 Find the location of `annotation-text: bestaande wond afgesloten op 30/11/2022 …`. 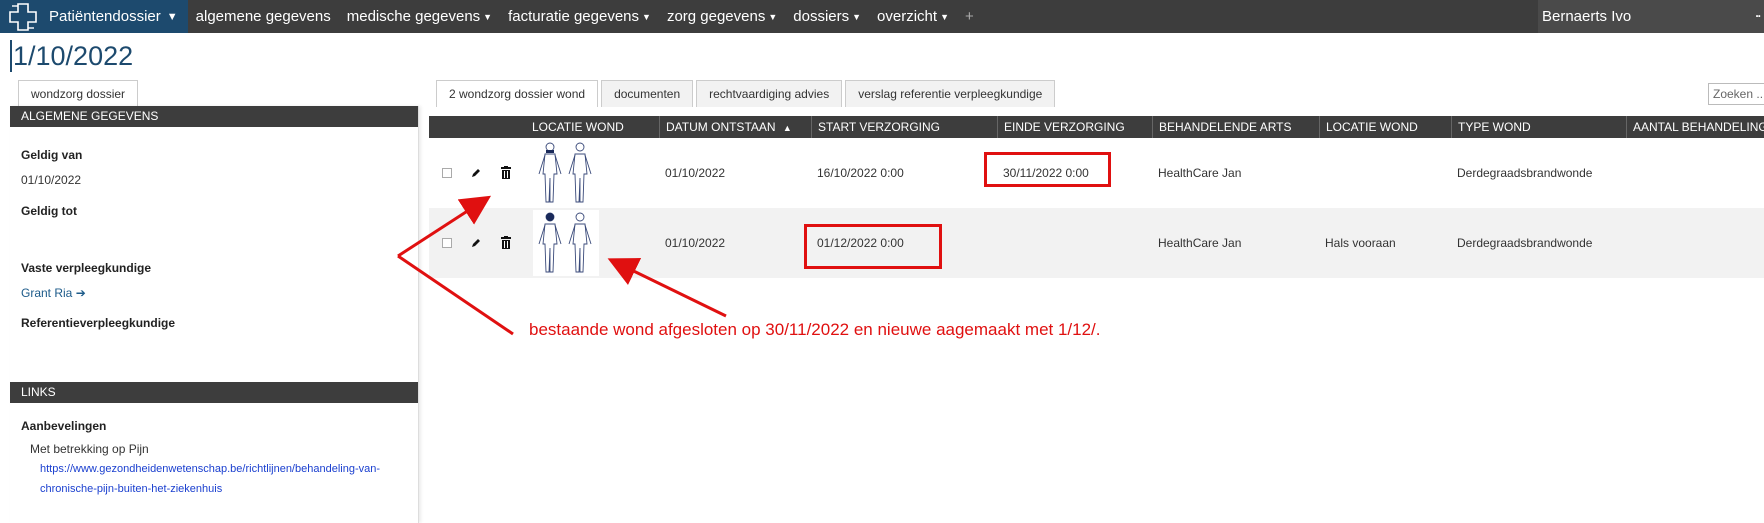

annotation-text: bestaande wond afgesloten op 30/11/2022 … is located at coordinates (815, 329).